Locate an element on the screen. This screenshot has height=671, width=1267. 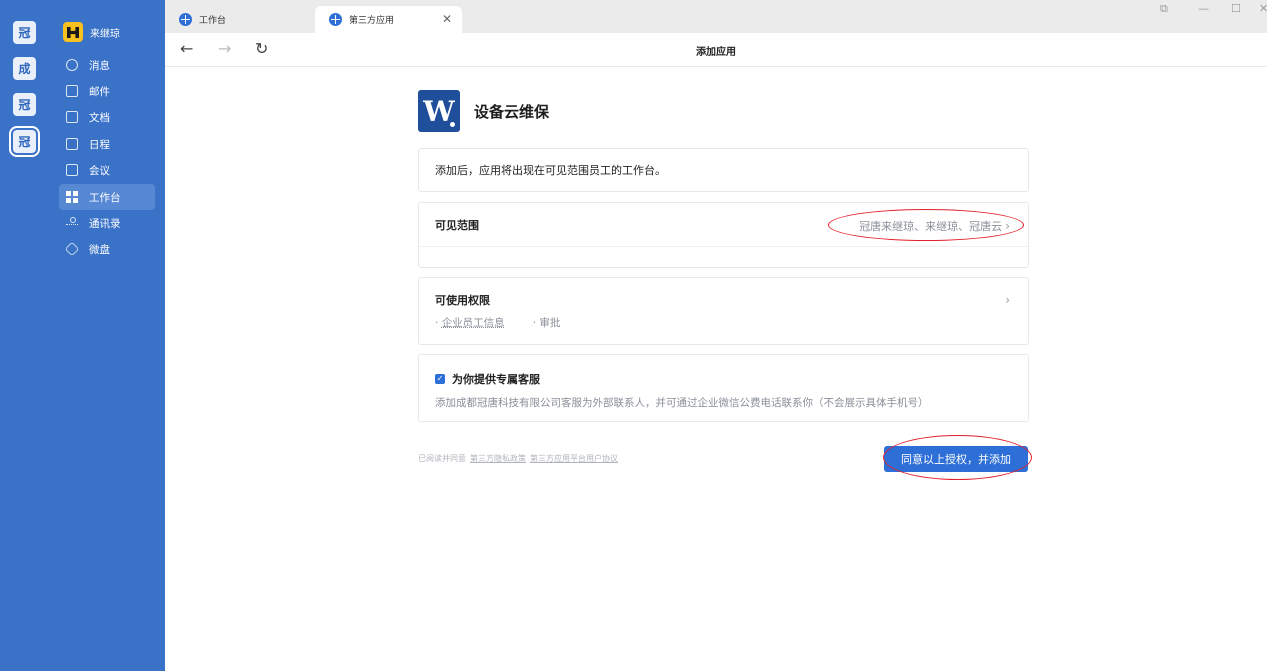
permission-item: · 审批 is located at coordinates (546, 323).